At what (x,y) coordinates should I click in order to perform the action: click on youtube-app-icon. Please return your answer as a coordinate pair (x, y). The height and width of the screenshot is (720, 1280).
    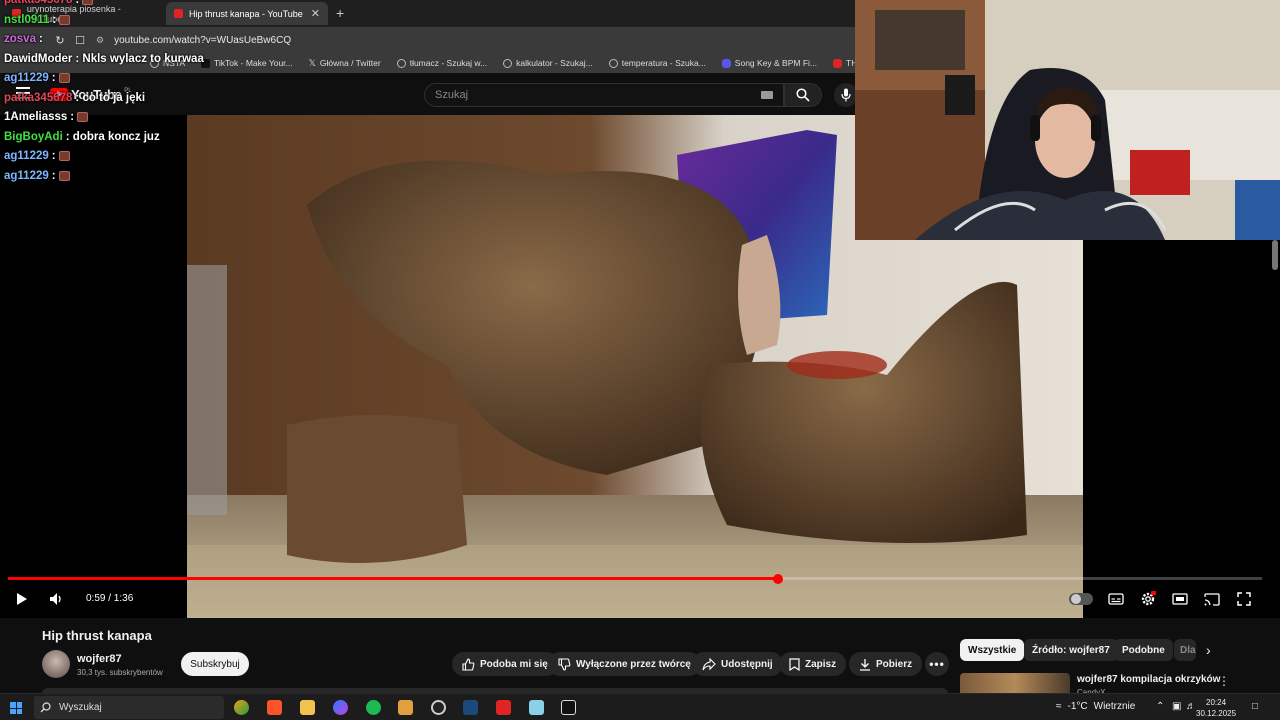
    Looking at the image, I should click on (503, 707).